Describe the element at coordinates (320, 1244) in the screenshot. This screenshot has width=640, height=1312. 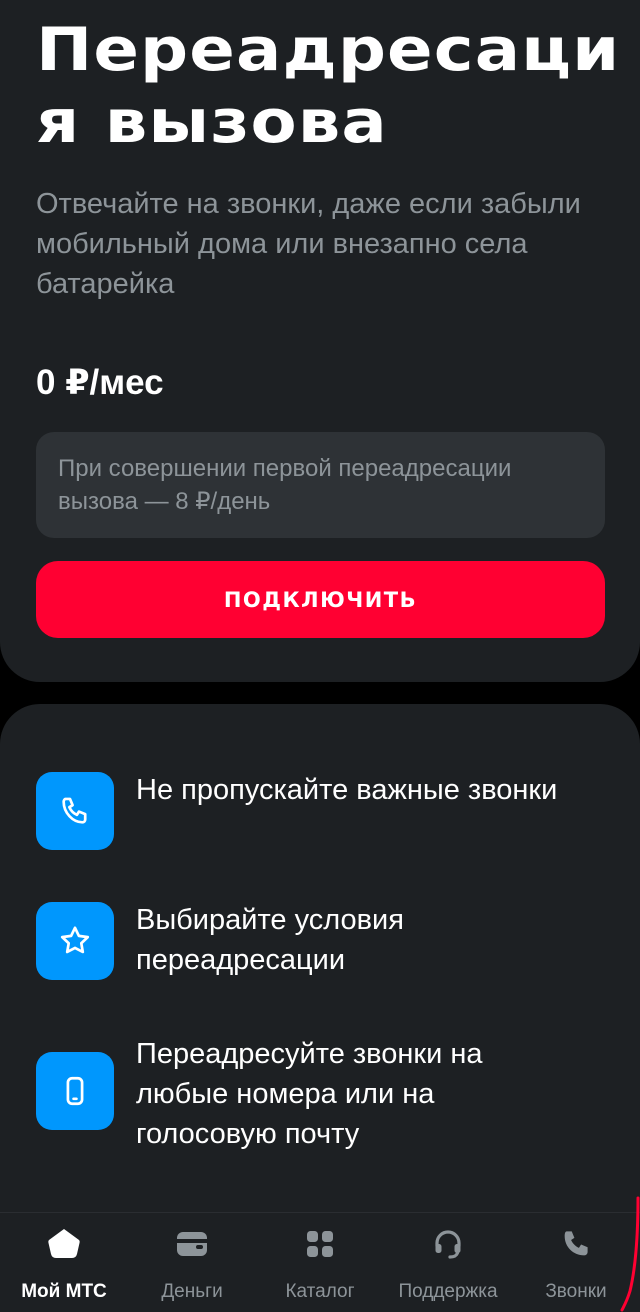
I see `grid-icon` at that location.